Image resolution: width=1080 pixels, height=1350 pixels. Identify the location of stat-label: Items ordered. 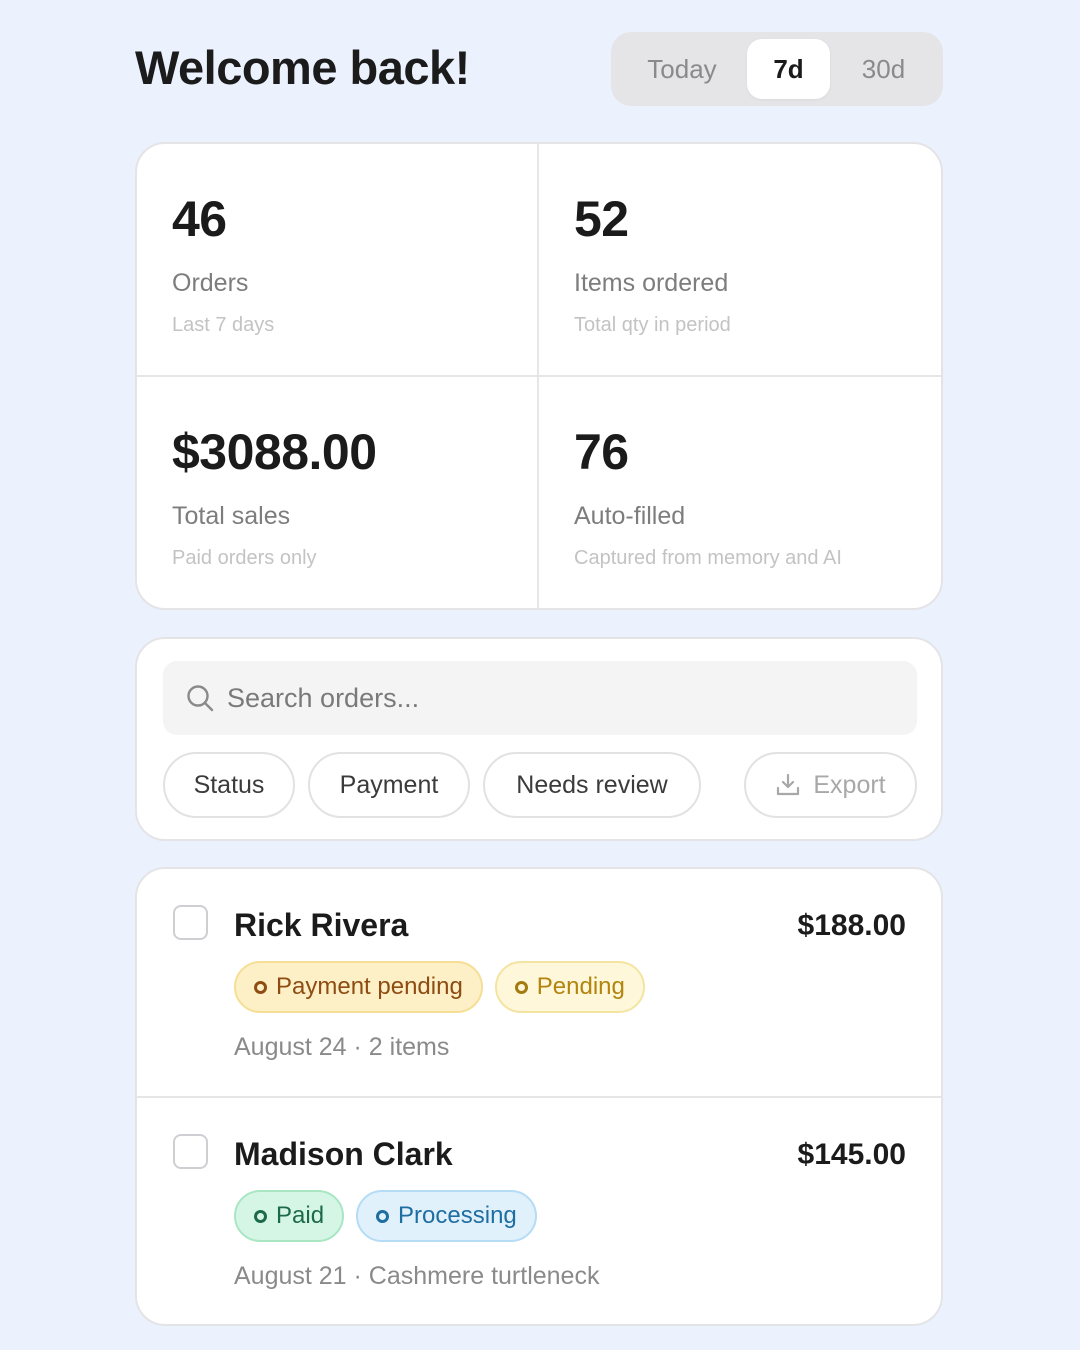
(651, 283).